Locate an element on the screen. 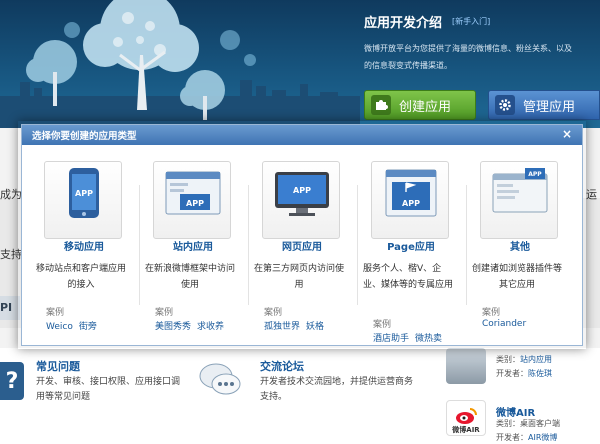 The width and height of the screenshot is (600, 444). case-link: 孤独世界 is located at coordinates (282, 327).